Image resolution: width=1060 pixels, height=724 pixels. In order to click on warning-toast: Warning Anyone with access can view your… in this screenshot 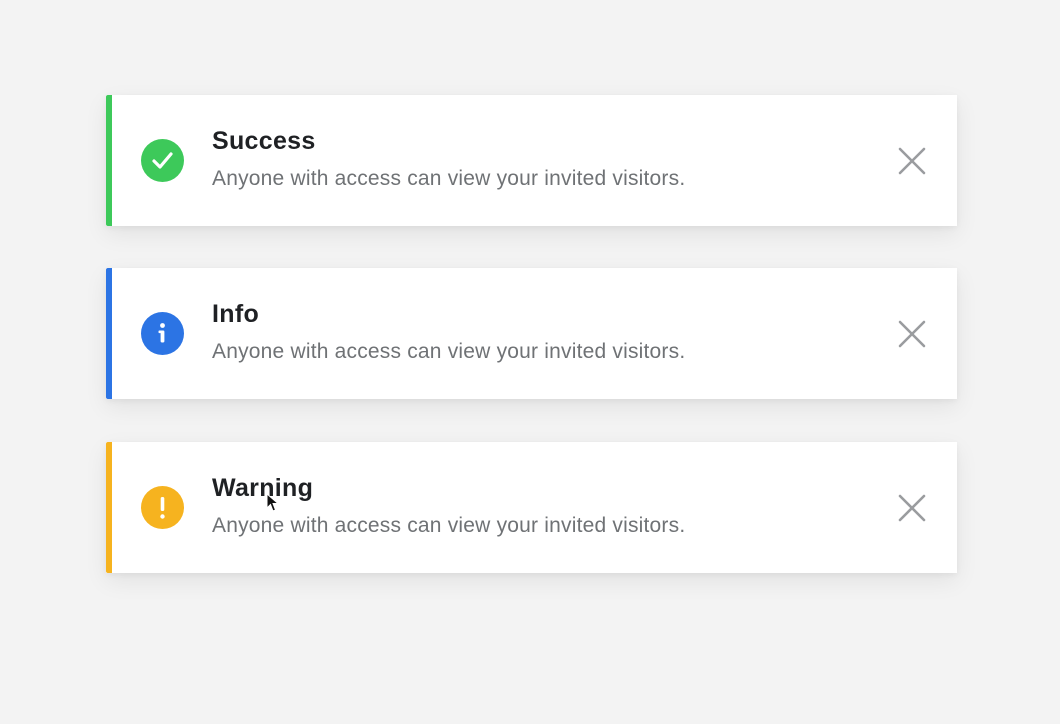, I will do `click(531, 507)`.